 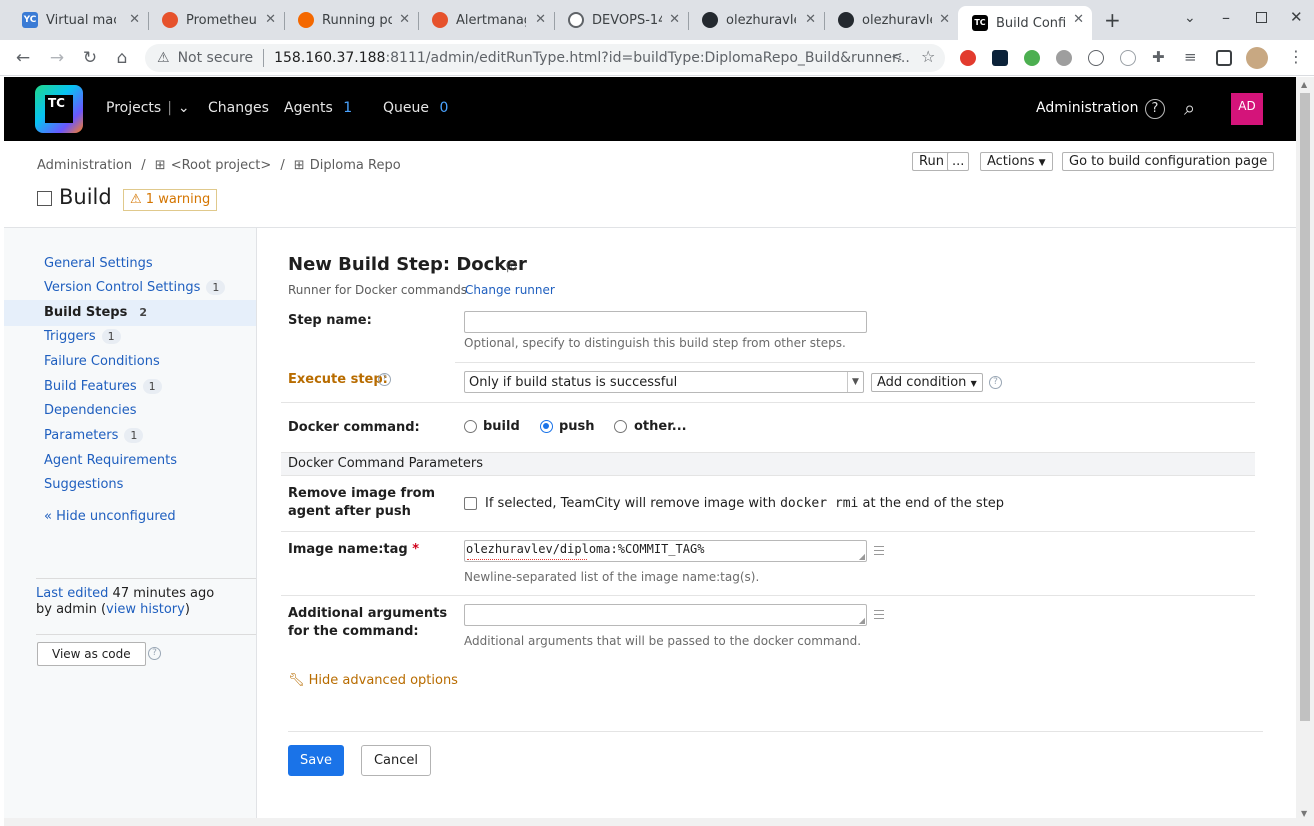 What do you see at coordinates (1261, 17) in the screenshot?
I see `maximize-icon` at bounding box center [1261, 17].